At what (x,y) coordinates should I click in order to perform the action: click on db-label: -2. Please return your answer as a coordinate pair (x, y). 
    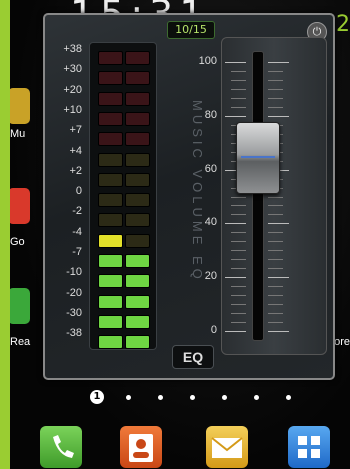
    Looking at the image, I should click on (77, 211).